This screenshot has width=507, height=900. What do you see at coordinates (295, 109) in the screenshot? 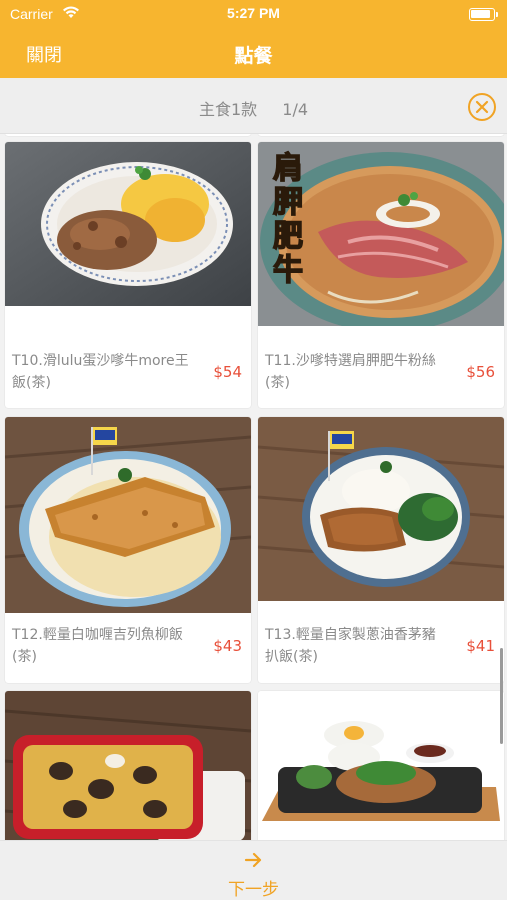
I see `page-indicator: 1/4` at bounding box center [295, 109].